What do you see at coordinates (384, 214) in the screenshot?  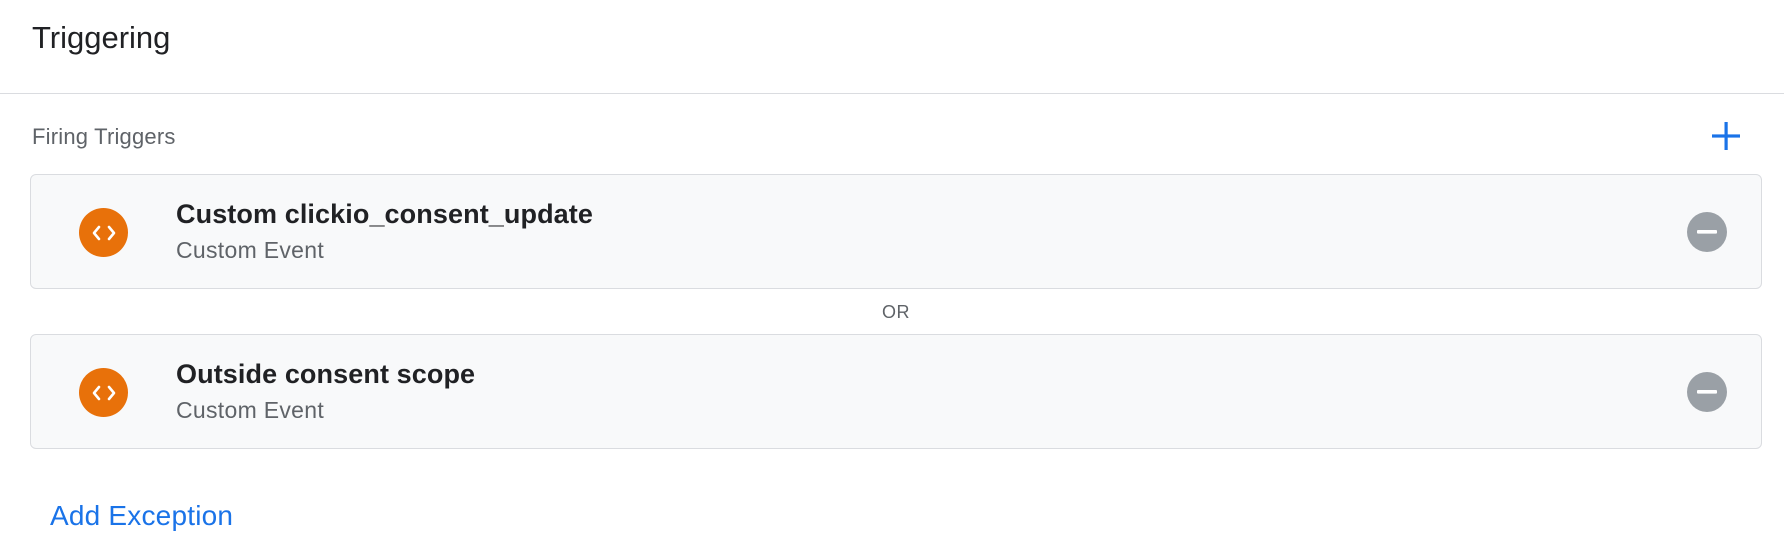 I see `trigger-name: Custom clickio_consent_update` at bounding box center [384, 214].